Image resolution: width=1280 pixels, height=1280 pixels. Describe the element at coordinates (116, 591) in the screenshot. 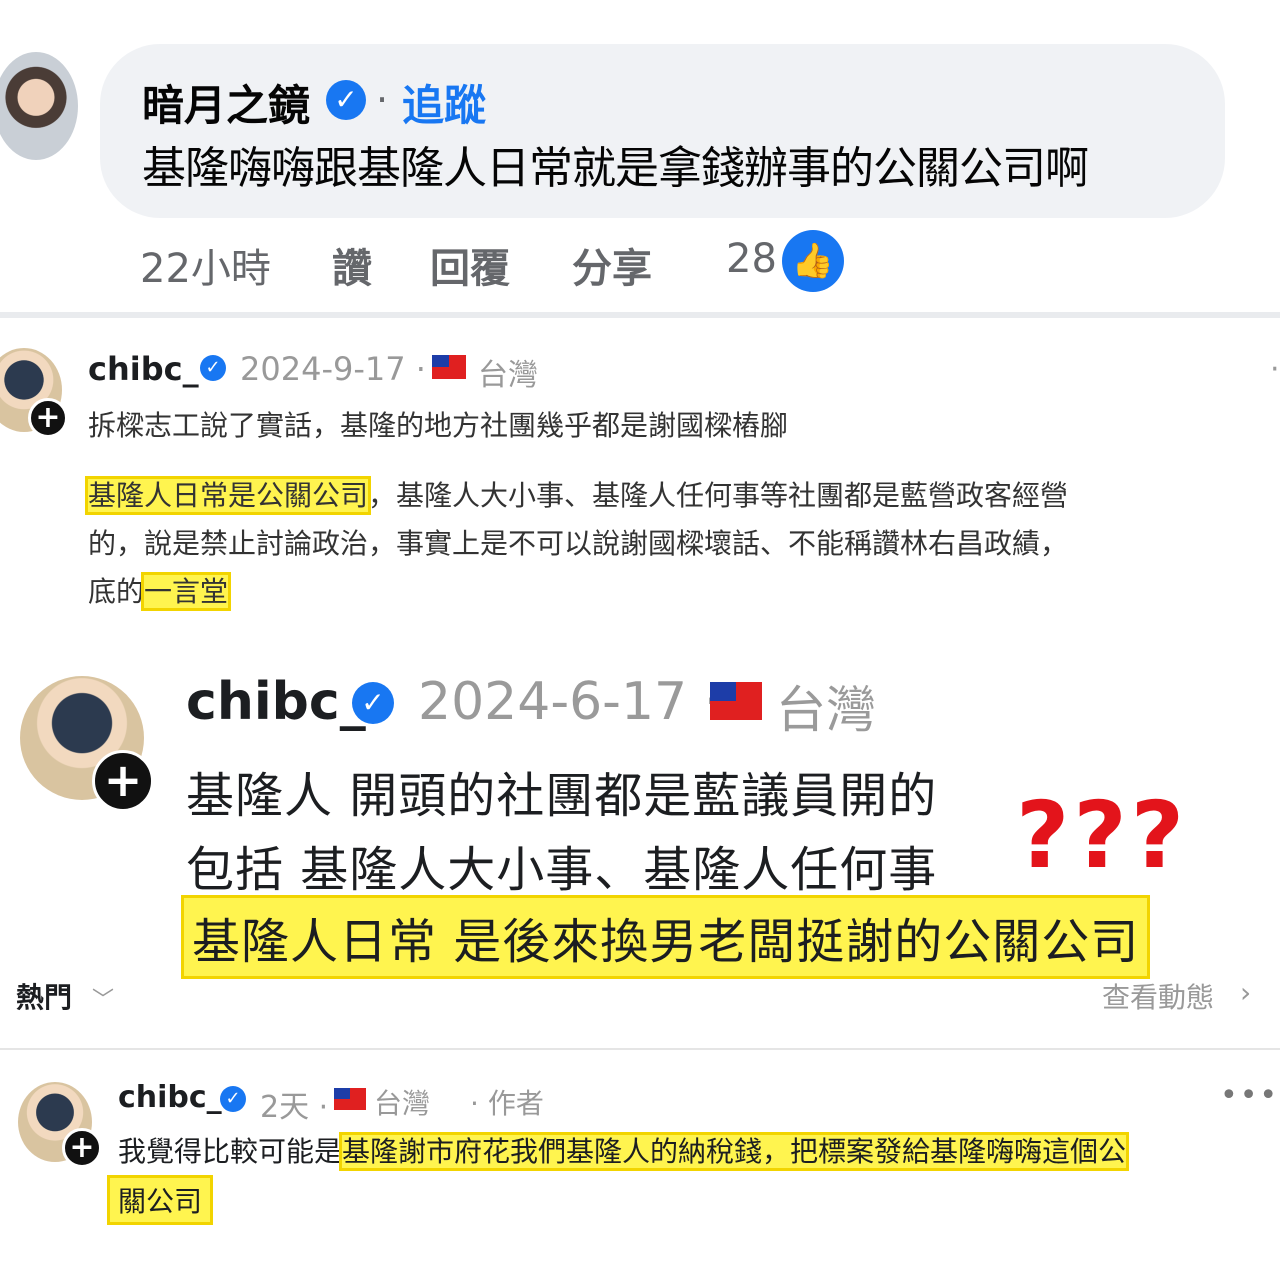

I see `post-text-span: 底的` at that location.